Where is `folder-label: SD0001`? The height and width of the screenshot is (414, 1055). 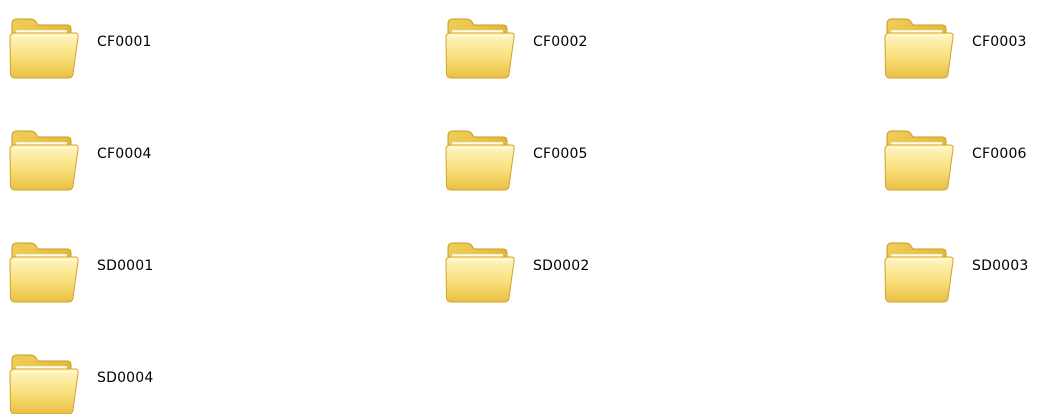
folder-label: SD0001 is located at coordinates (125, 266).